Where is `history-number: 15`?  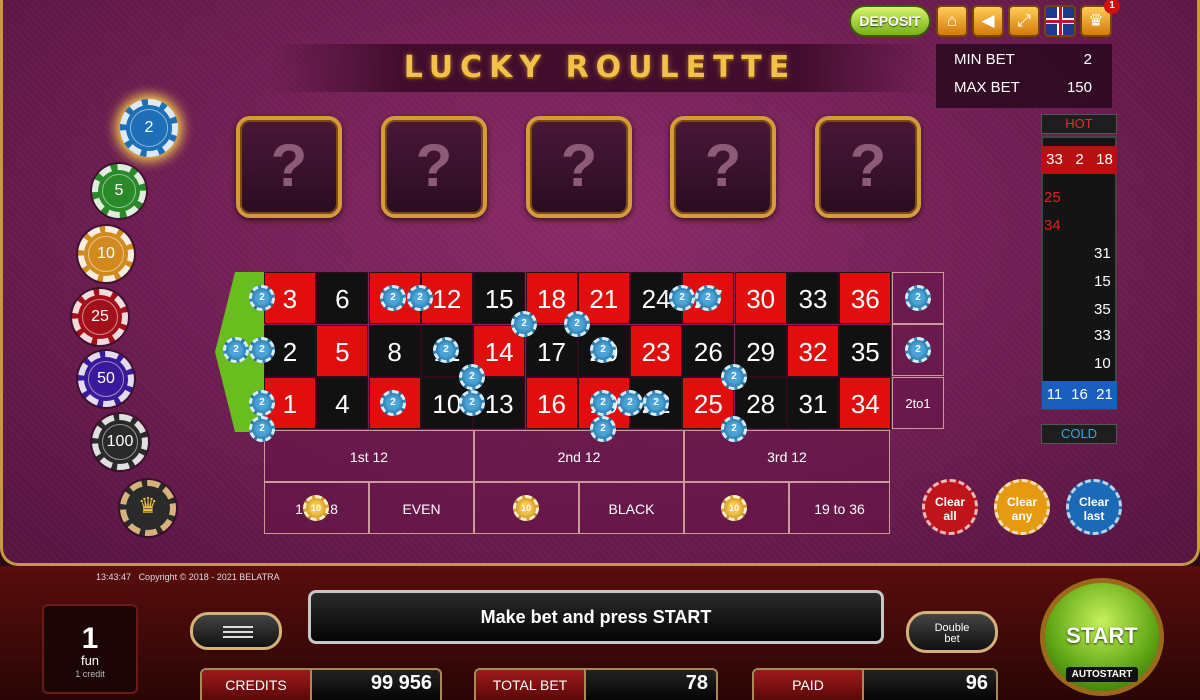
history-number: 15 is located at coordinates (1102, 281).